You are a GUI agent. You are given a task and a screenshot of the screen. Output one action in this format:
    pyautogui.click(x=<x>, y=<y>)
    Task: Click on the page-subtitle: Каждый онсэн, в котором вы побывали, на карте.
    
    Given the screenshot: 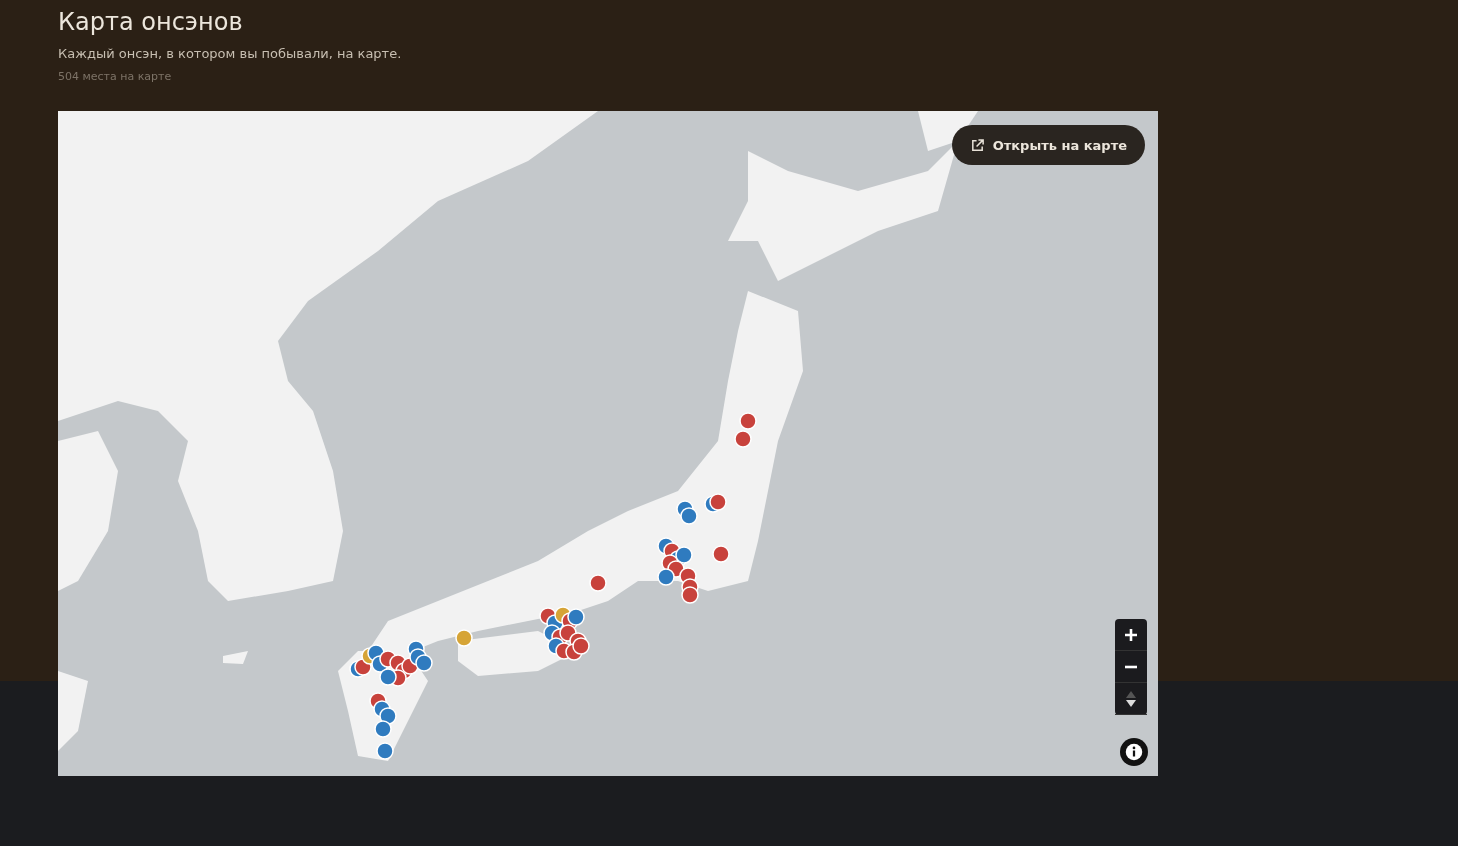 What is the action you would take?
    pyautogui.click(x=230, y=53)
    